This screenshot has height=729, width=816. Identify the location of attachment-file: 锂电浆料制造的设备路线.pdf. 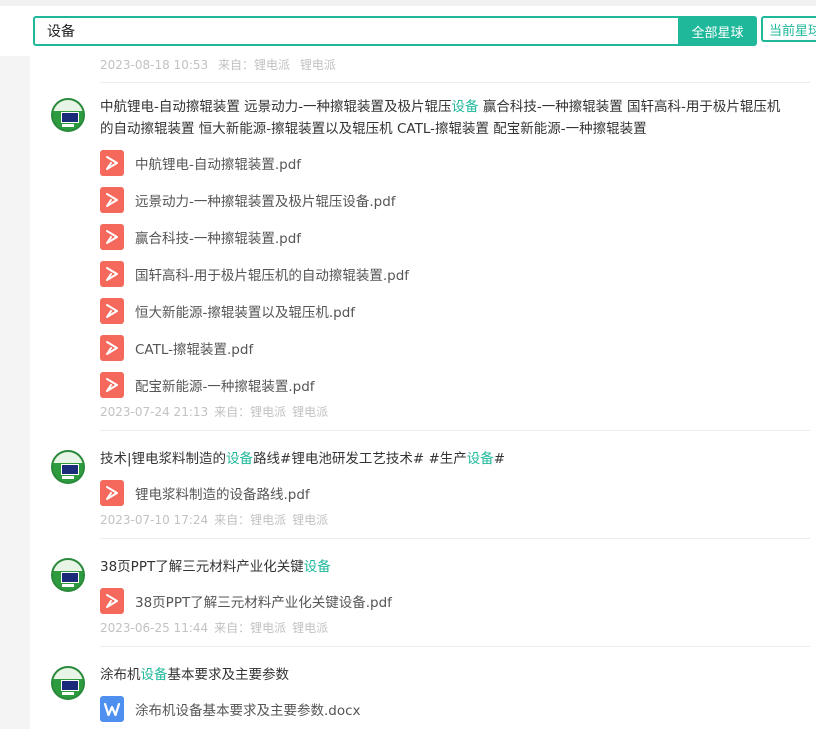
(205, 493).